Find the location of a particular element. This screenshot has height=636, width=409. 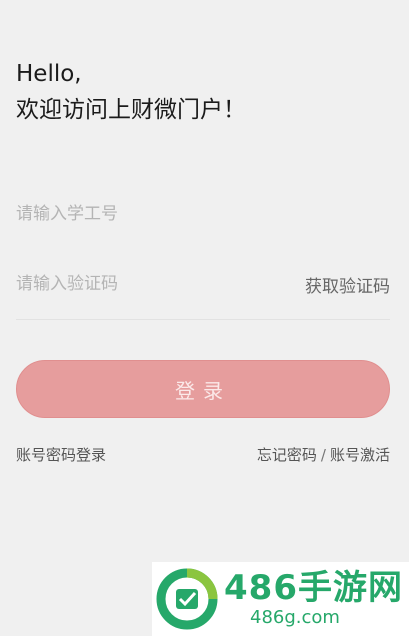

get-code-button: 获取验证码 is located at coordinates (347, 284).